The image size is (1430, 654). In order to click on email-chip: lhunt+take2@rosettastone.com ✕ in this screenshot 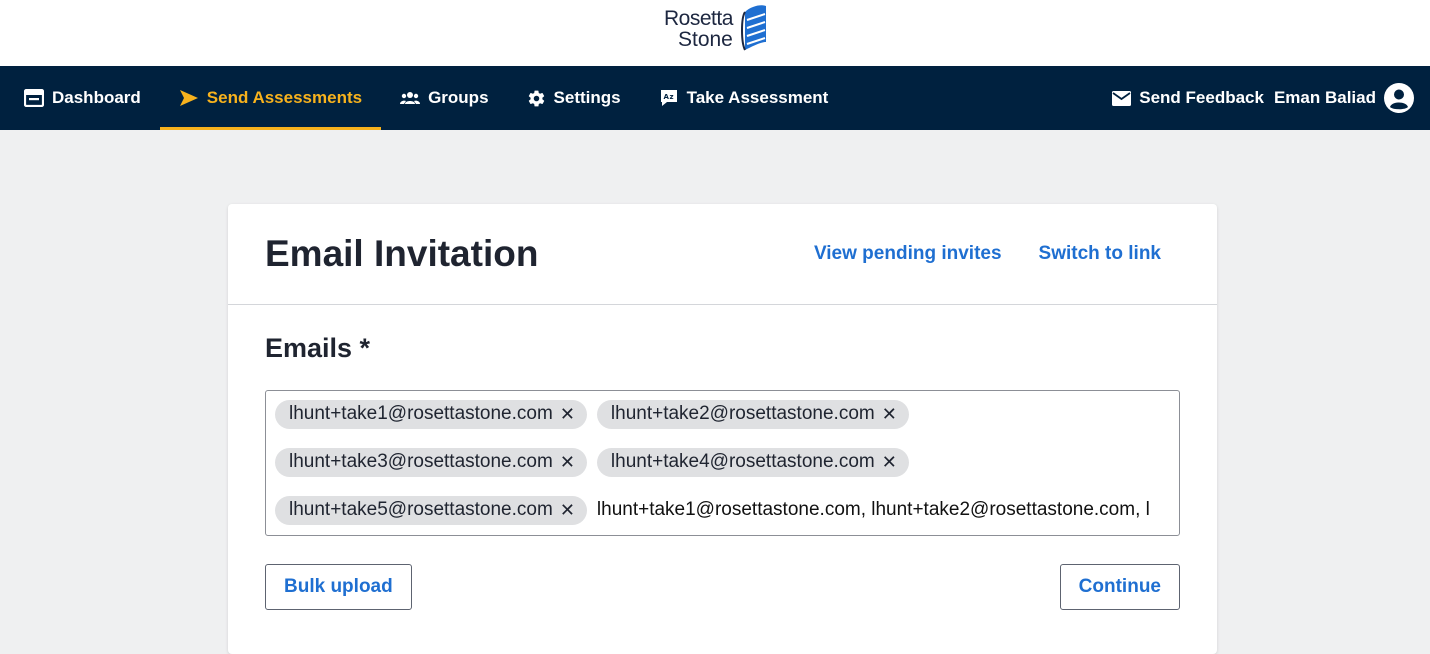, I will do `click(752, 414)`.